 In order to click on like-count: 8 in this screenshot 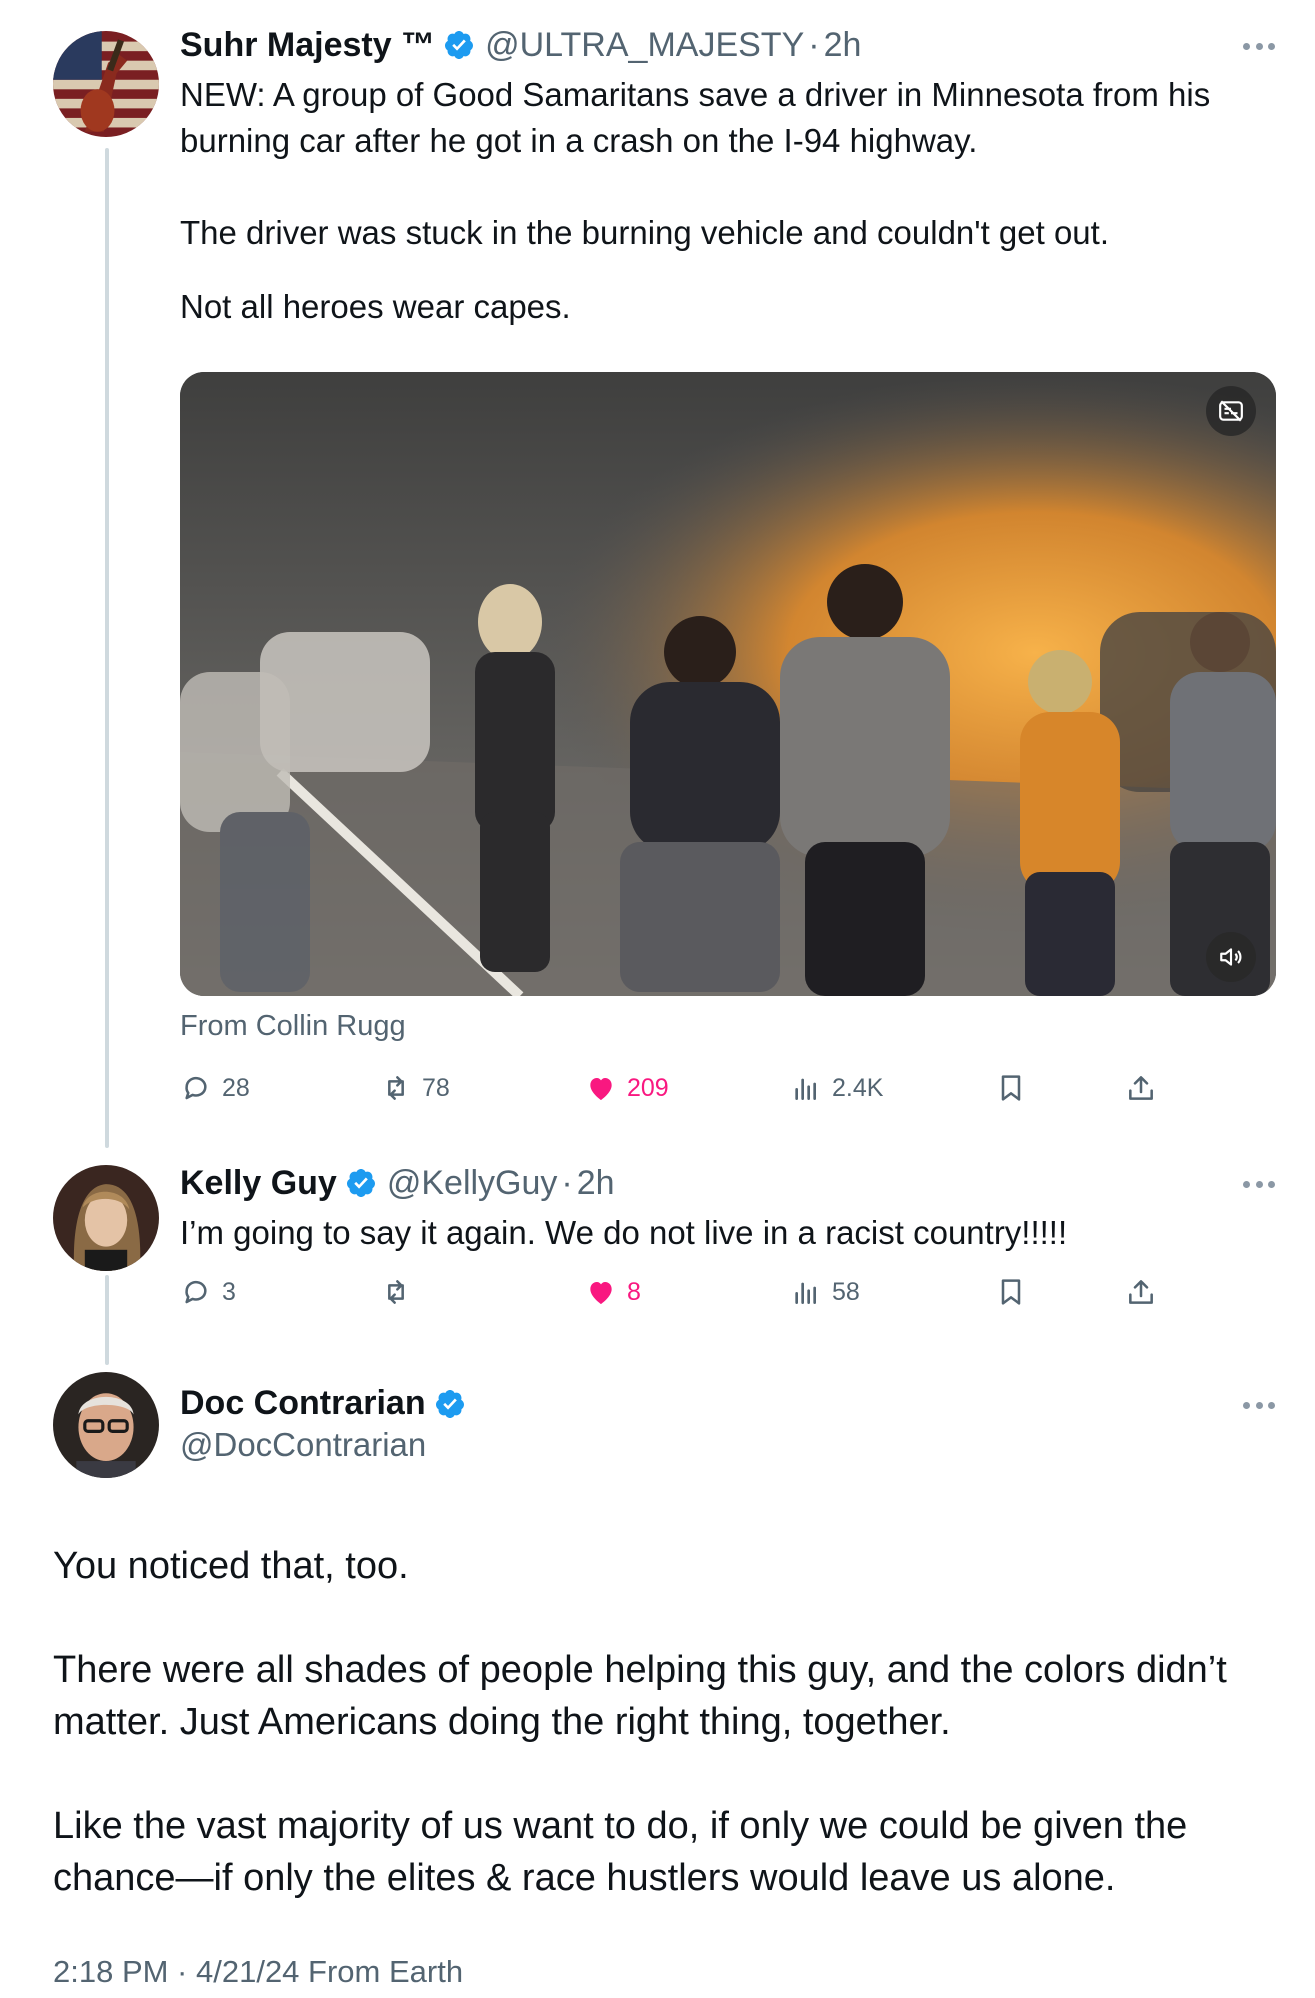, I will do `click(634, 1291)`.